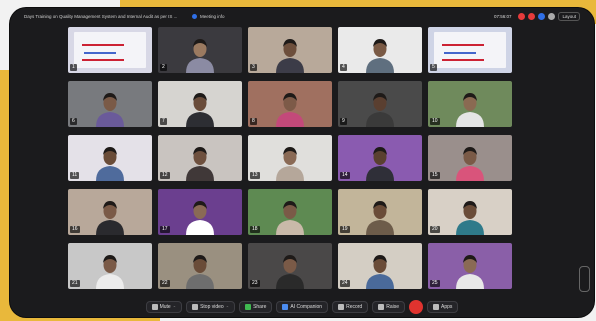 The height and width of the screenshot is (321, 596). I want to click on participant-tile: 9, so click(380, 104).